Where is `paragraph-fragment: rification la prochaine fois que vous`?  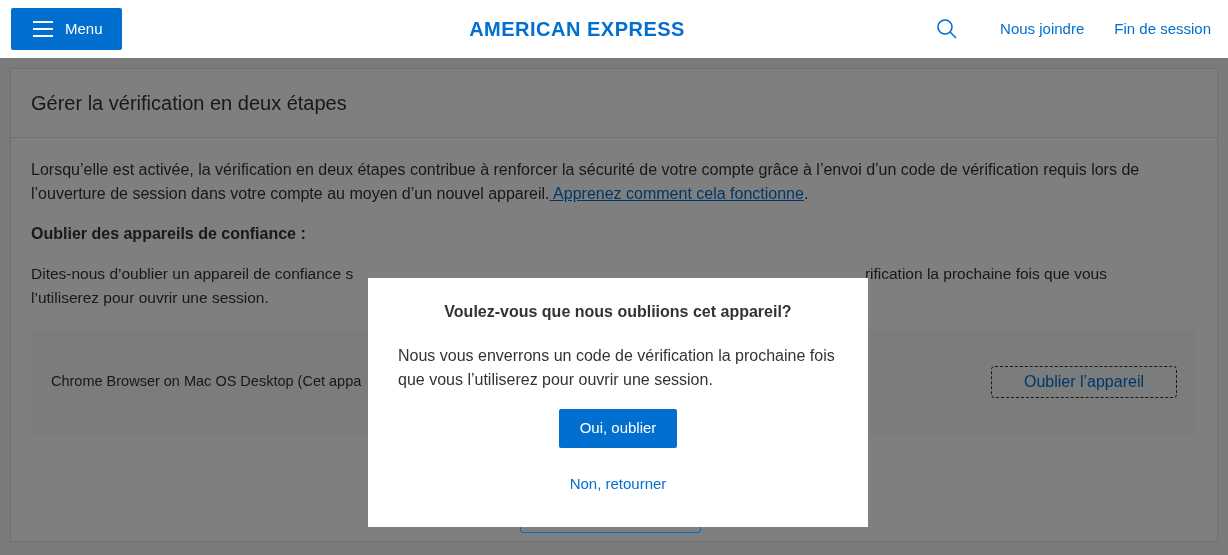 paragraph-fragment: rification la prochaine fois que vous is located at coordinates (985, 274).